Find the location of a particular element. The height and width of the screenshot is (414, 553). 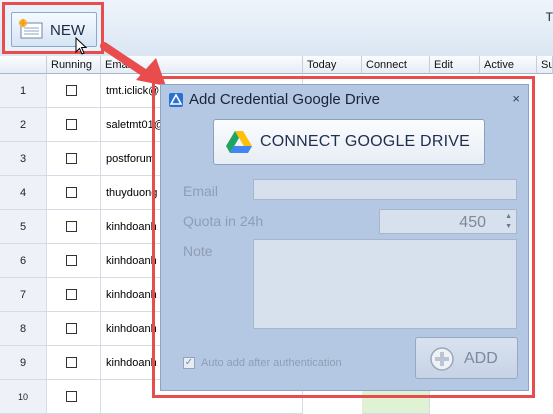

email-label: Email is located at coordinates (201, 191).